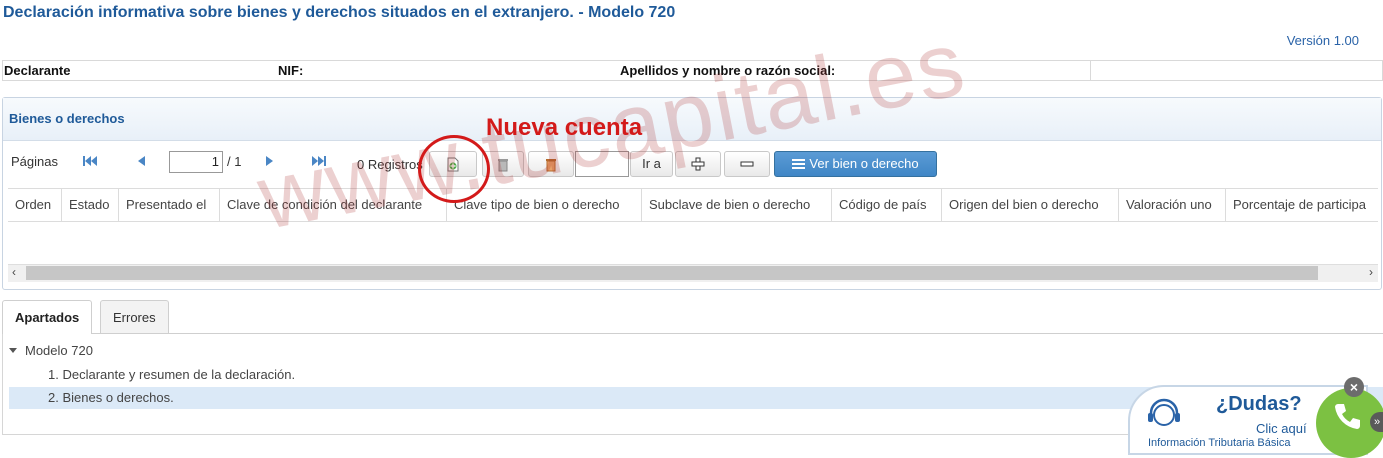 The image size is (1383, 458). I want to click on tab-errores: Errores, so click(134, 316).